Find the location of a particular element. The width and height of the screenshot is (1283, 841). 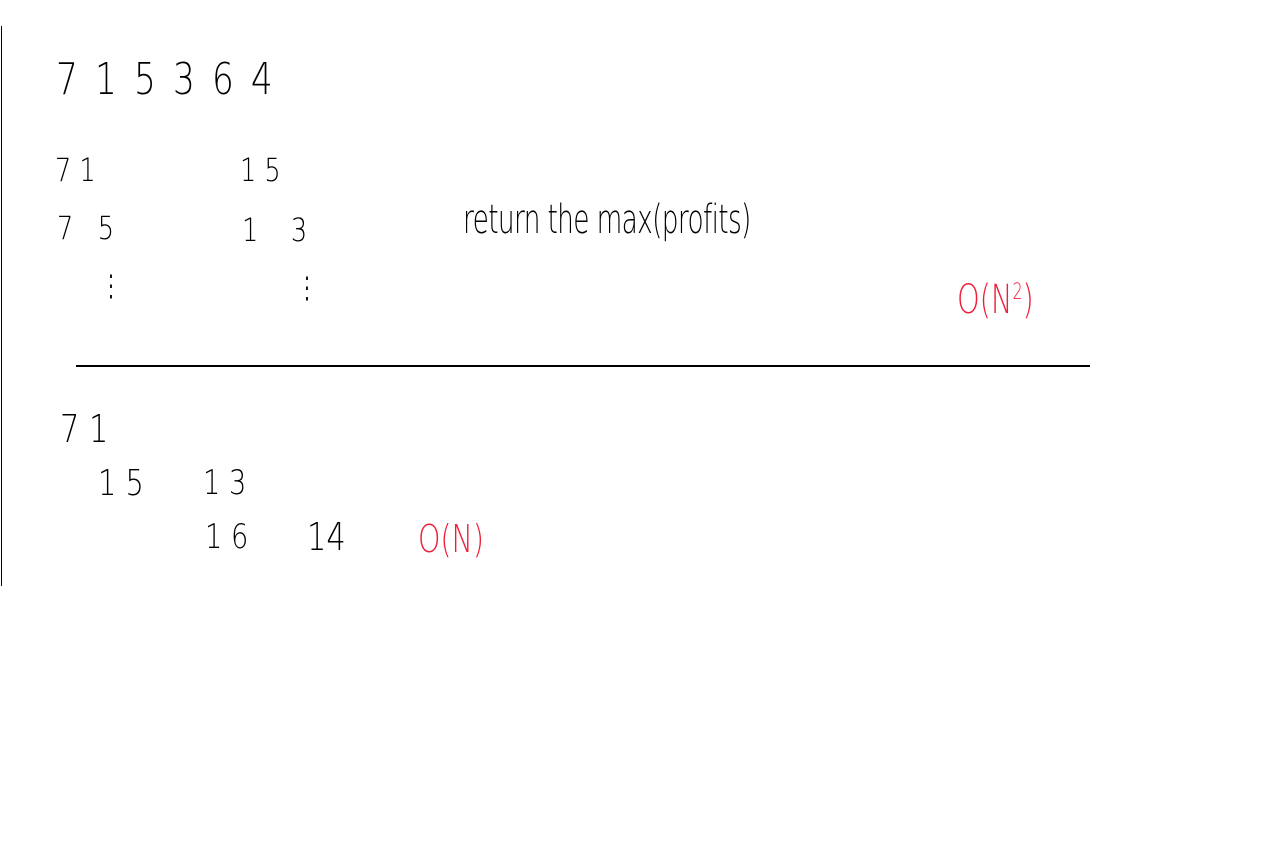

bottom-line-1-5: 1 5 is located at coordinates (121, 483).